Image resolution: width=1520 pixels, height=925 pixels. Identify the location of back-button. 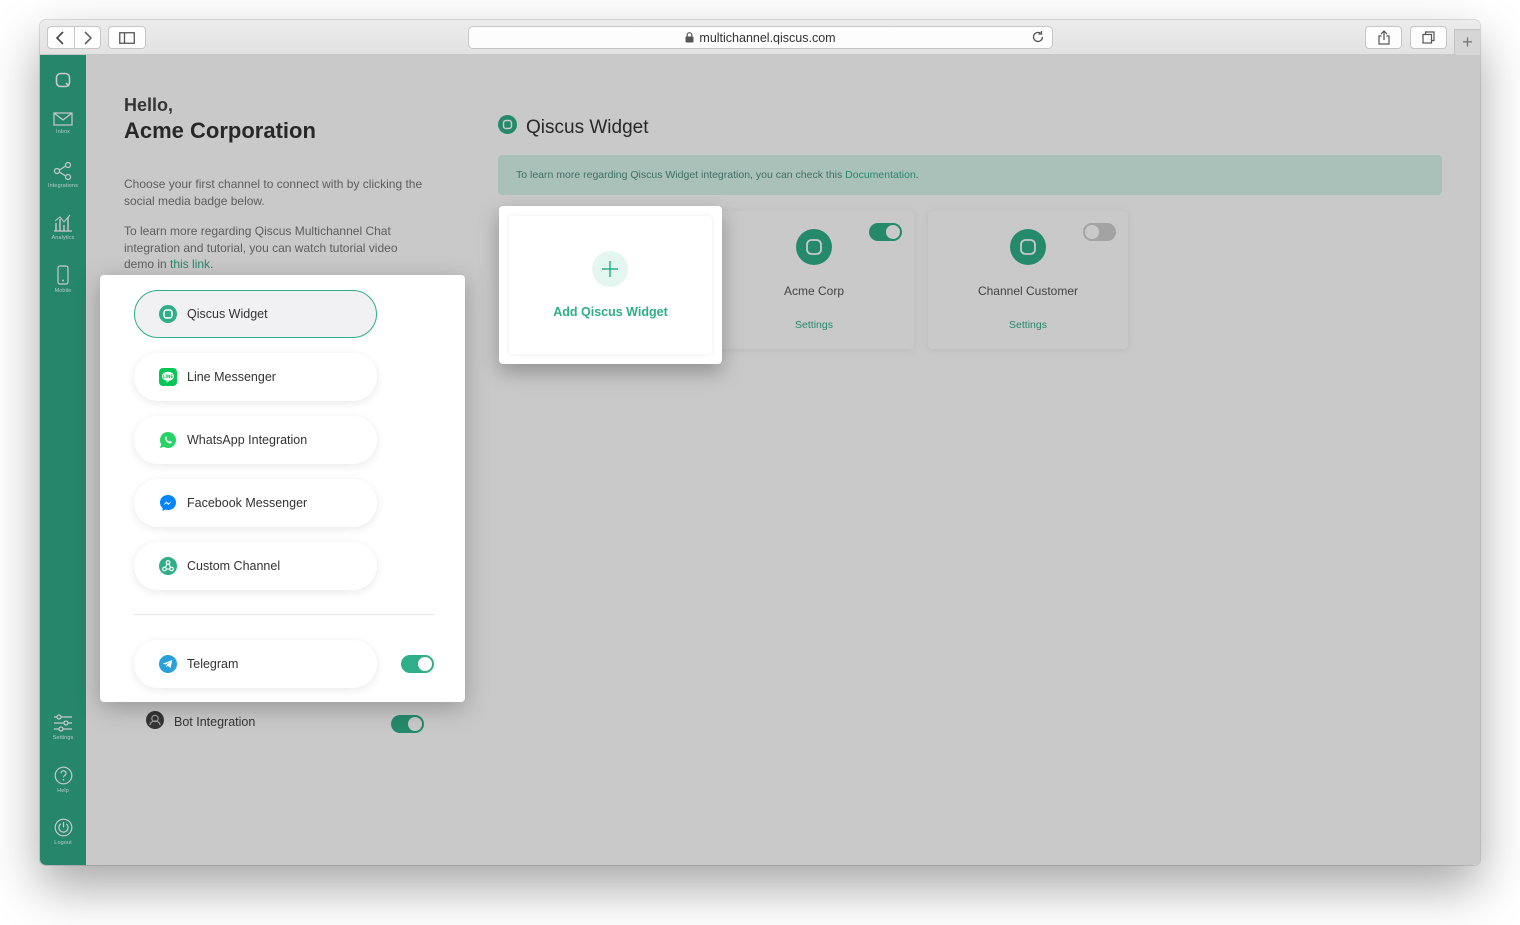
(61, 37).